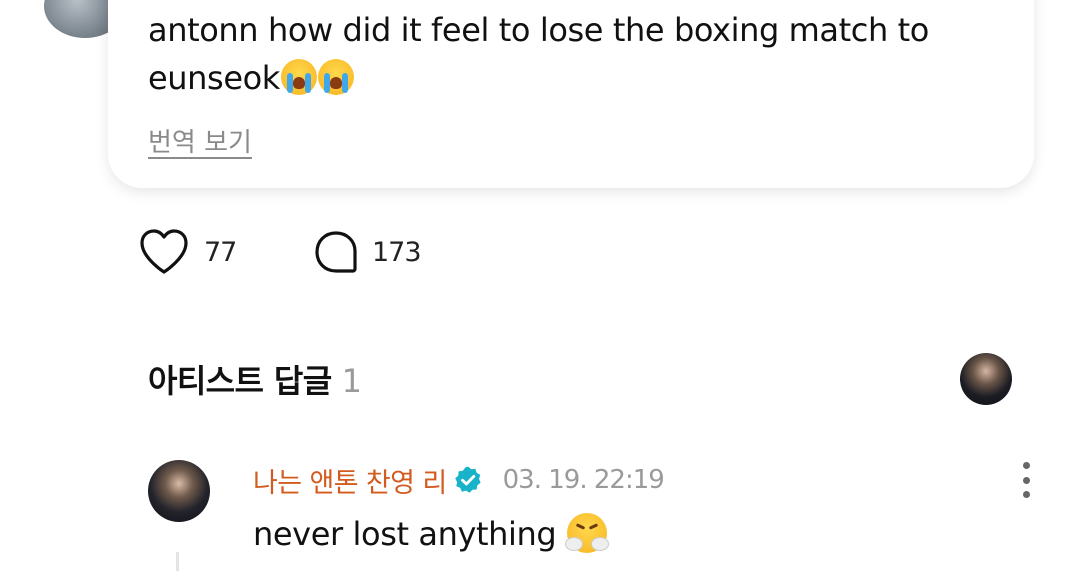  I want to click on reply-timestamp: 03. 19. 22:19, so click(583, 480).